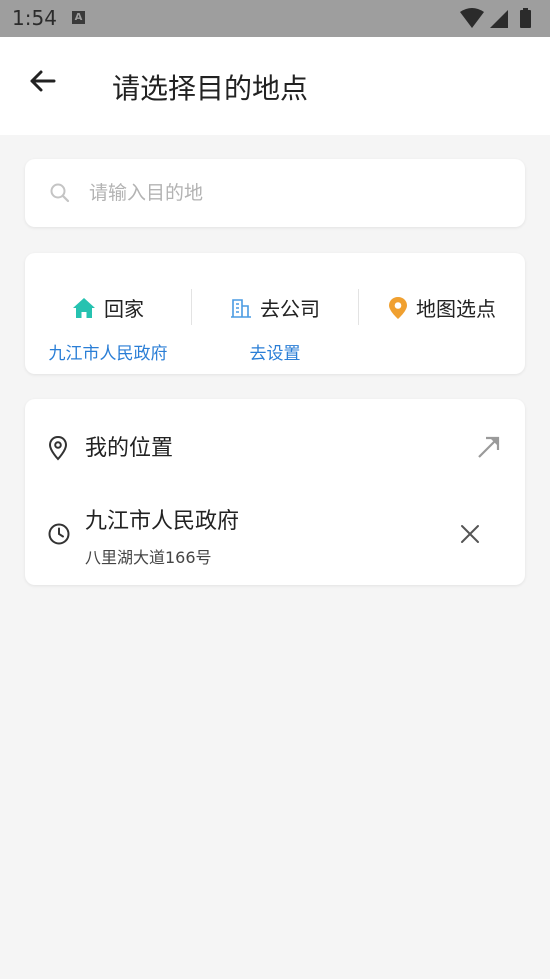 This screenshot has width=550, height=979. I want to click on clock-icon, so click(59, 536).